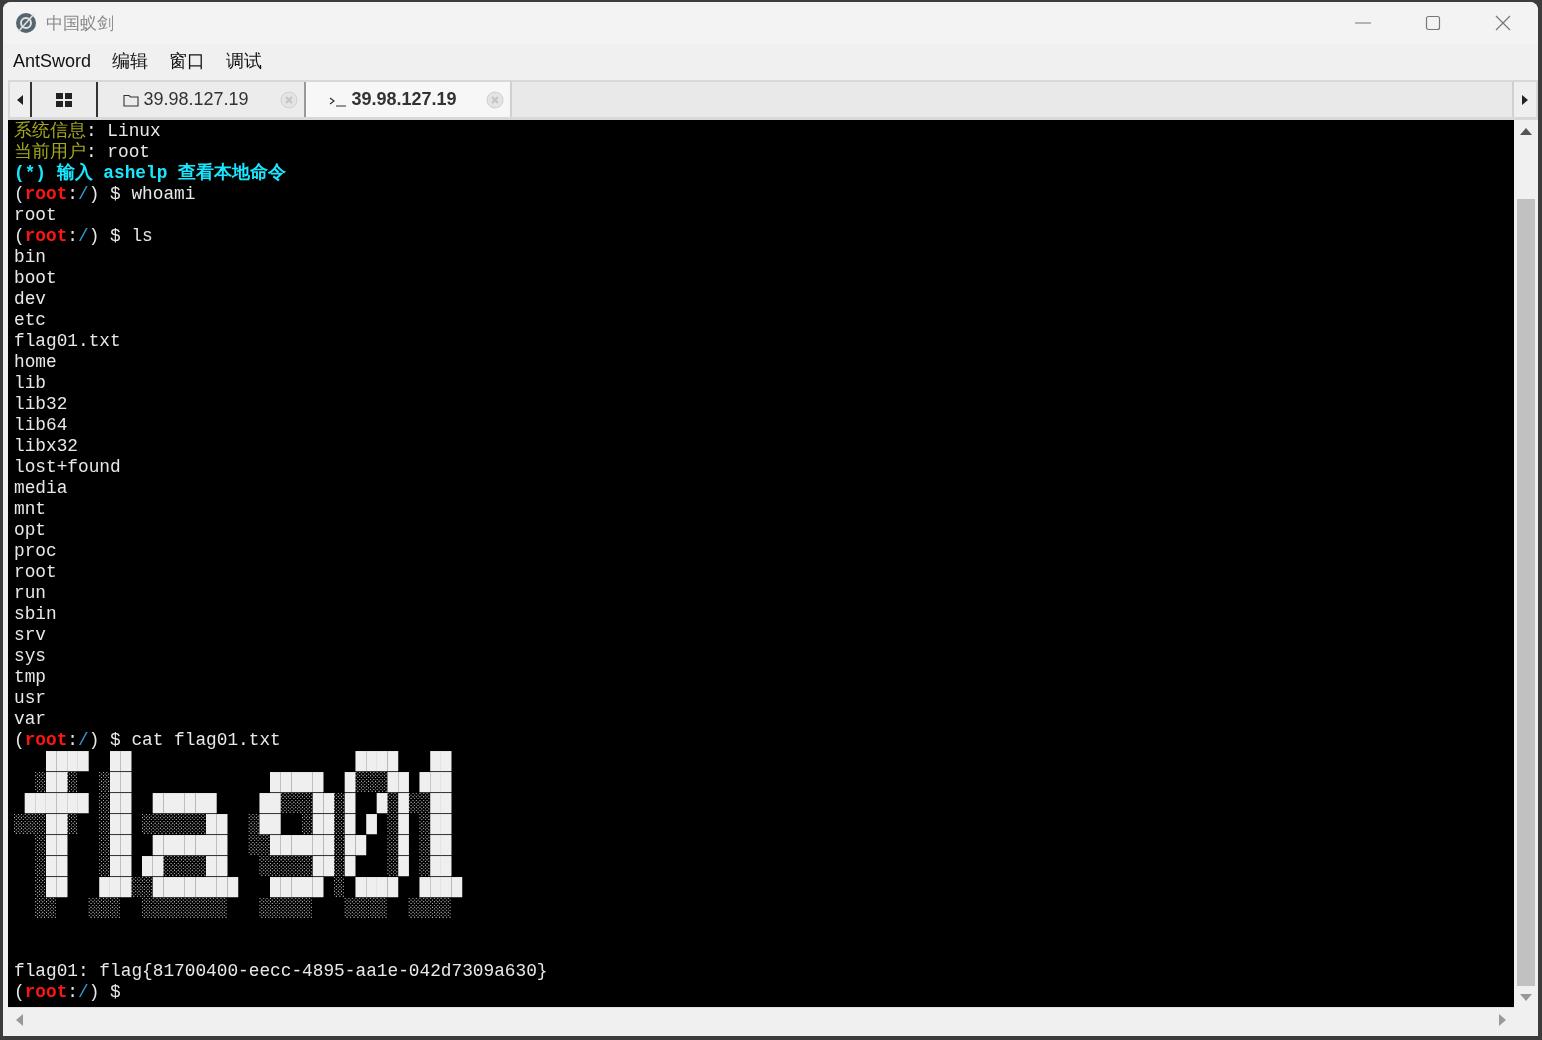 The height and width of the screenshot is (1040, 1542). What do you see at coordinates (36, 278) in the screenshot?
I see `output-line: boot` at bounding box center [36, 278].